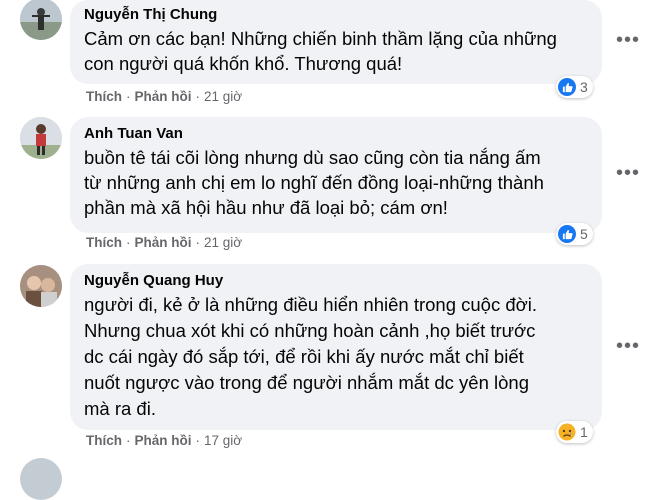 The width and height of the screenshot is (660, 500). I want to click on comment-actions: Thích · Phản hồi · 17 giờ, so click(164, 441).